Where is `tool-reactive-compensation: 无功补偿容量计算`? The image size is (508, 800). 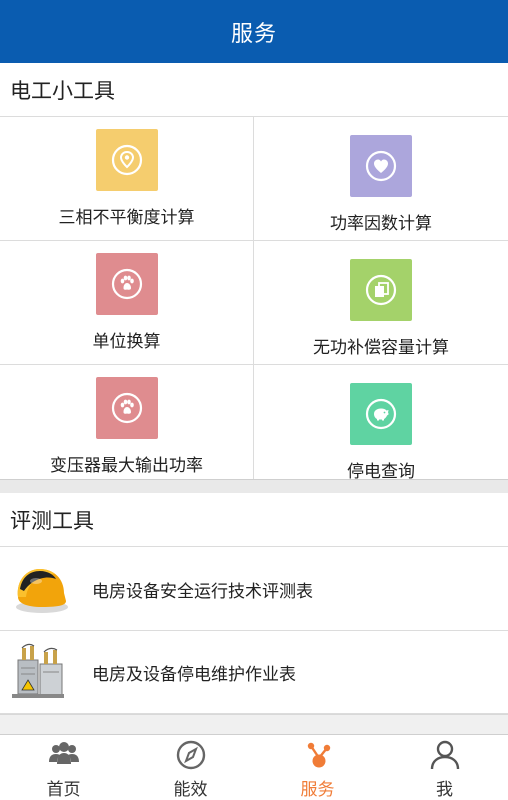
tool-reactive-compensation: 无功补偿容量计算 is located at coordinates (381, 303).